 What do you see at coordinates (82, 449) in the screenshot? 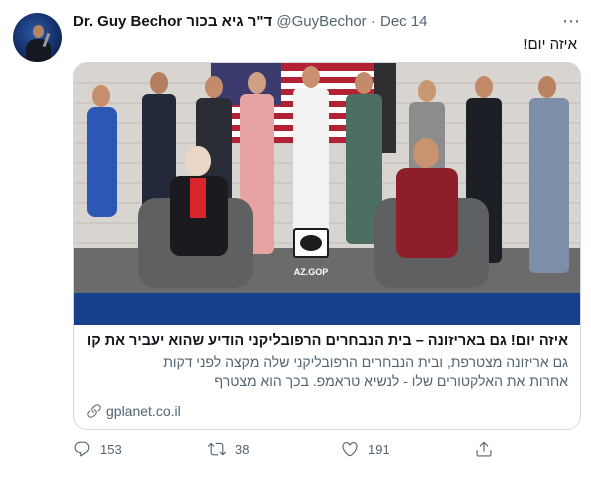
I see `reply-icon` at bounding box center [82, 449].